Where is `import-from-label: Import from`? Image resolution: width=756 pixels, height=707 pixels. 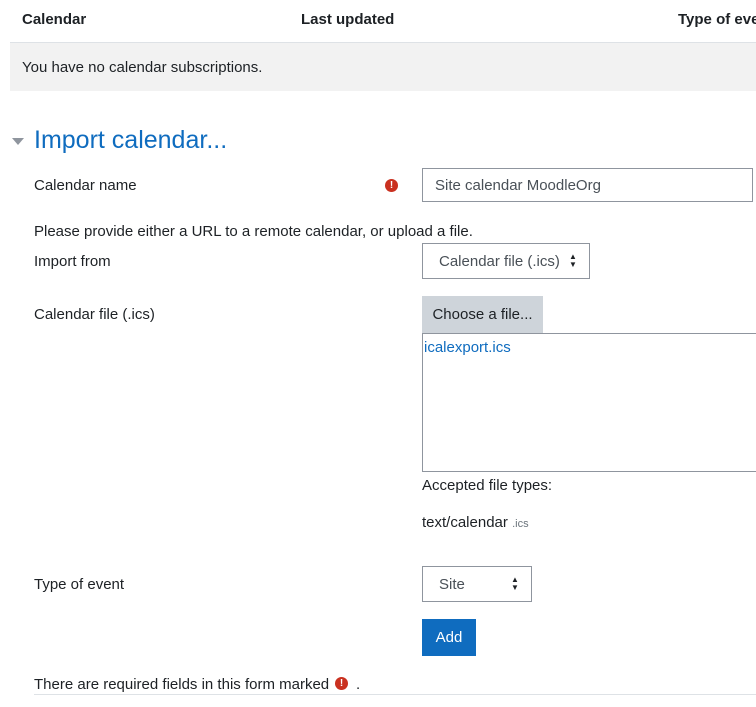
import-from-label: Import from is located at coordinates (72, 261).